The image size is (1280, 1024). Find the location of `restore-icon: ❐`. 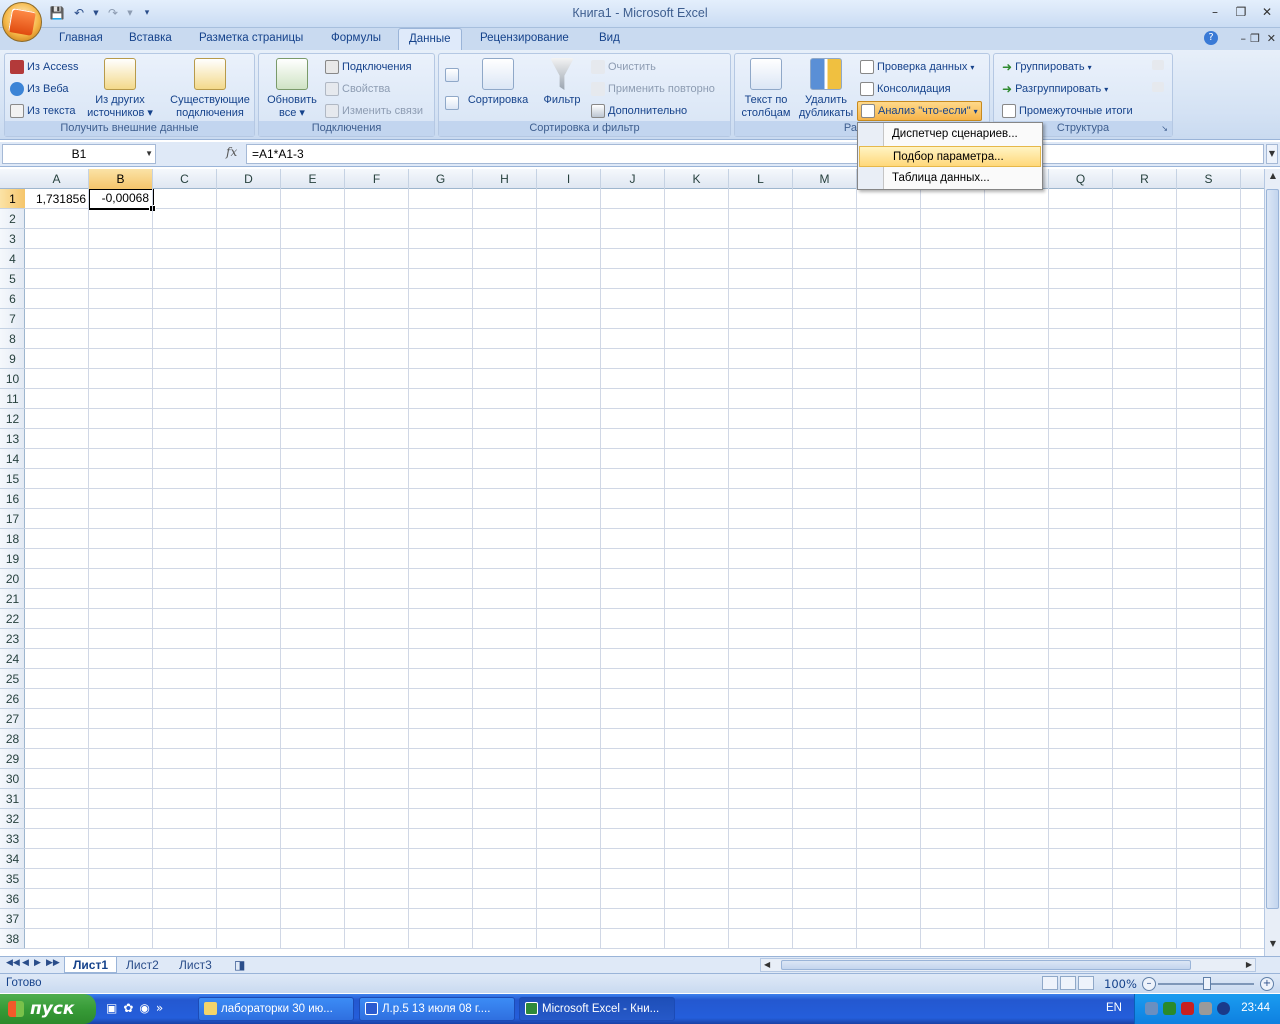

restore-icon: ❐ is located at coordinates (1241, 12).